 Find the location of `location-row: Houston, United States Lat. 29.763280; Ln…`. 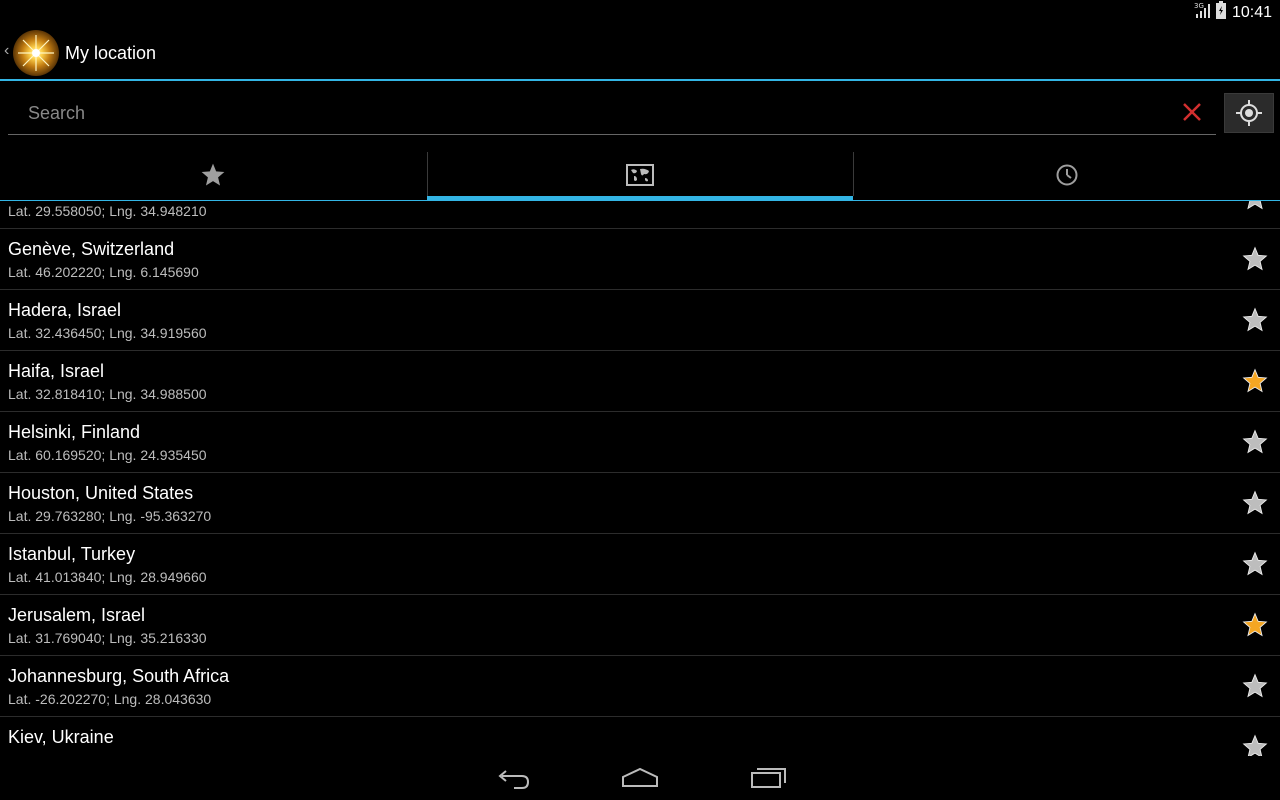

location-row: Houston, United States Lat. 29.763280; Ln… is located at coordinates (640, 503).